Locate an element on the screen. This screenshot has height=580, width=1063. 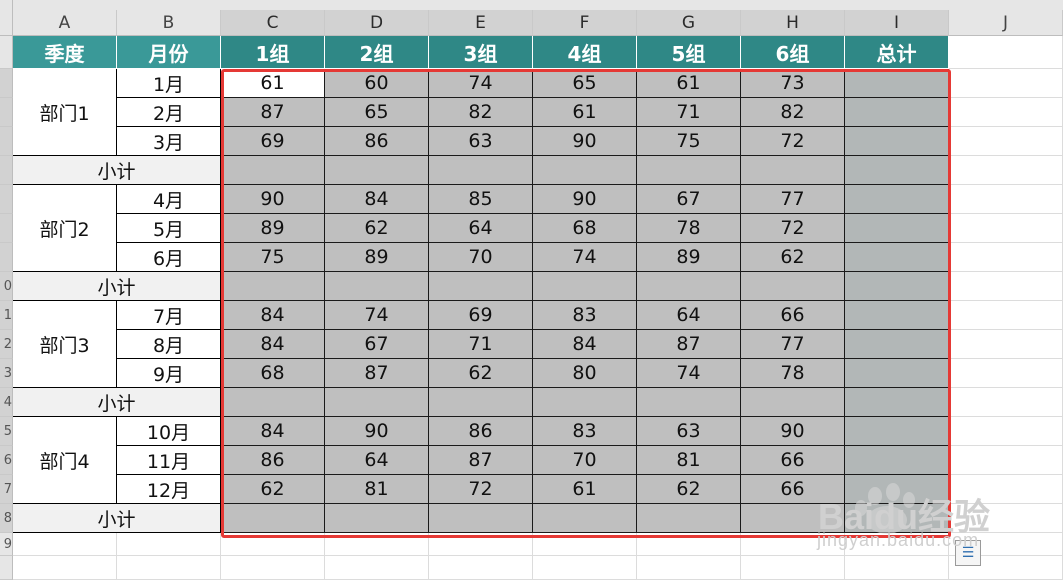
month-label: 5月 is located at coordinates (169, 228).